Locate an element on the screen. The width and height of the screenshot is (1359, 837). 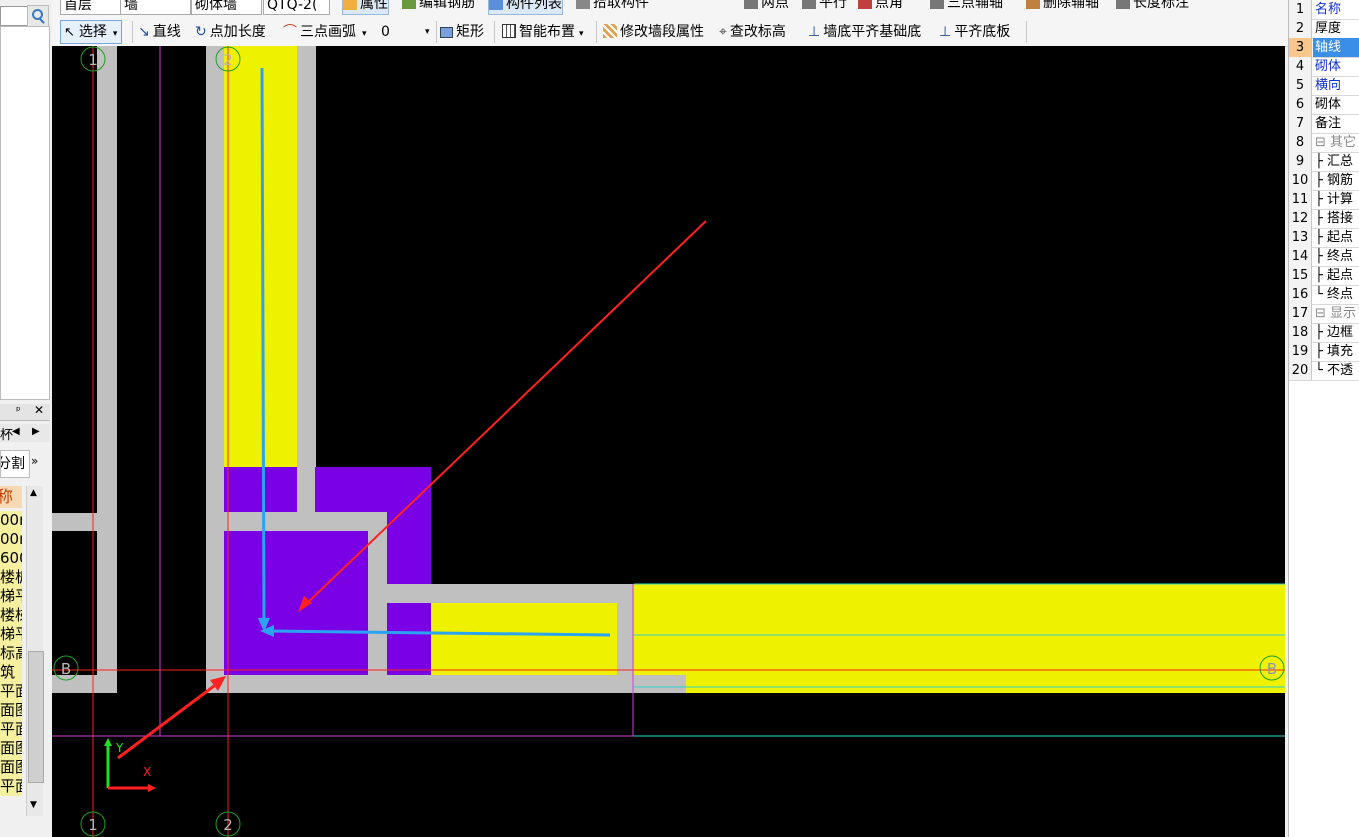
property-name: ├ 边框 is located at coordinates (1334, 332).